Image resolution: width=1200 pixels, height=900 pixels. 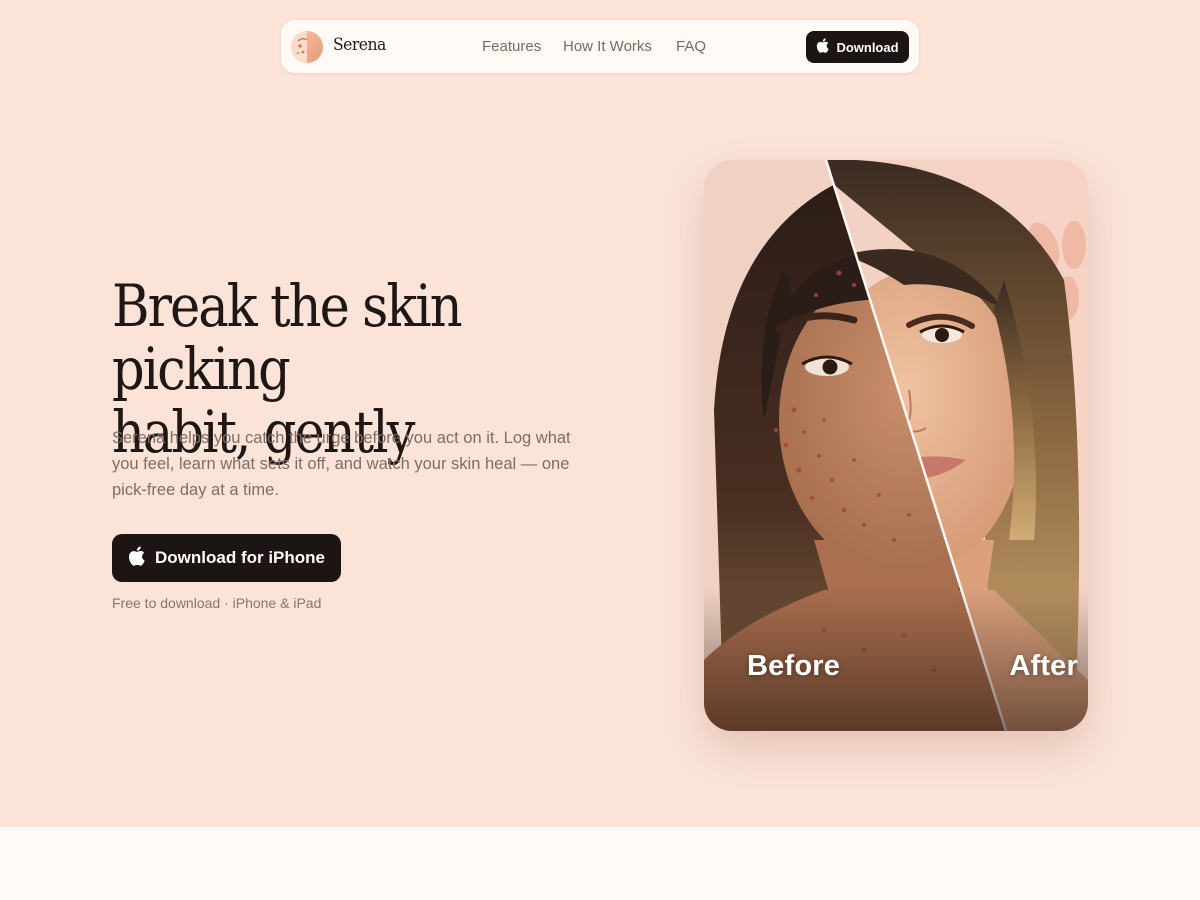 I want to click on nav-download-button: Download, so click(x=857, y=47).